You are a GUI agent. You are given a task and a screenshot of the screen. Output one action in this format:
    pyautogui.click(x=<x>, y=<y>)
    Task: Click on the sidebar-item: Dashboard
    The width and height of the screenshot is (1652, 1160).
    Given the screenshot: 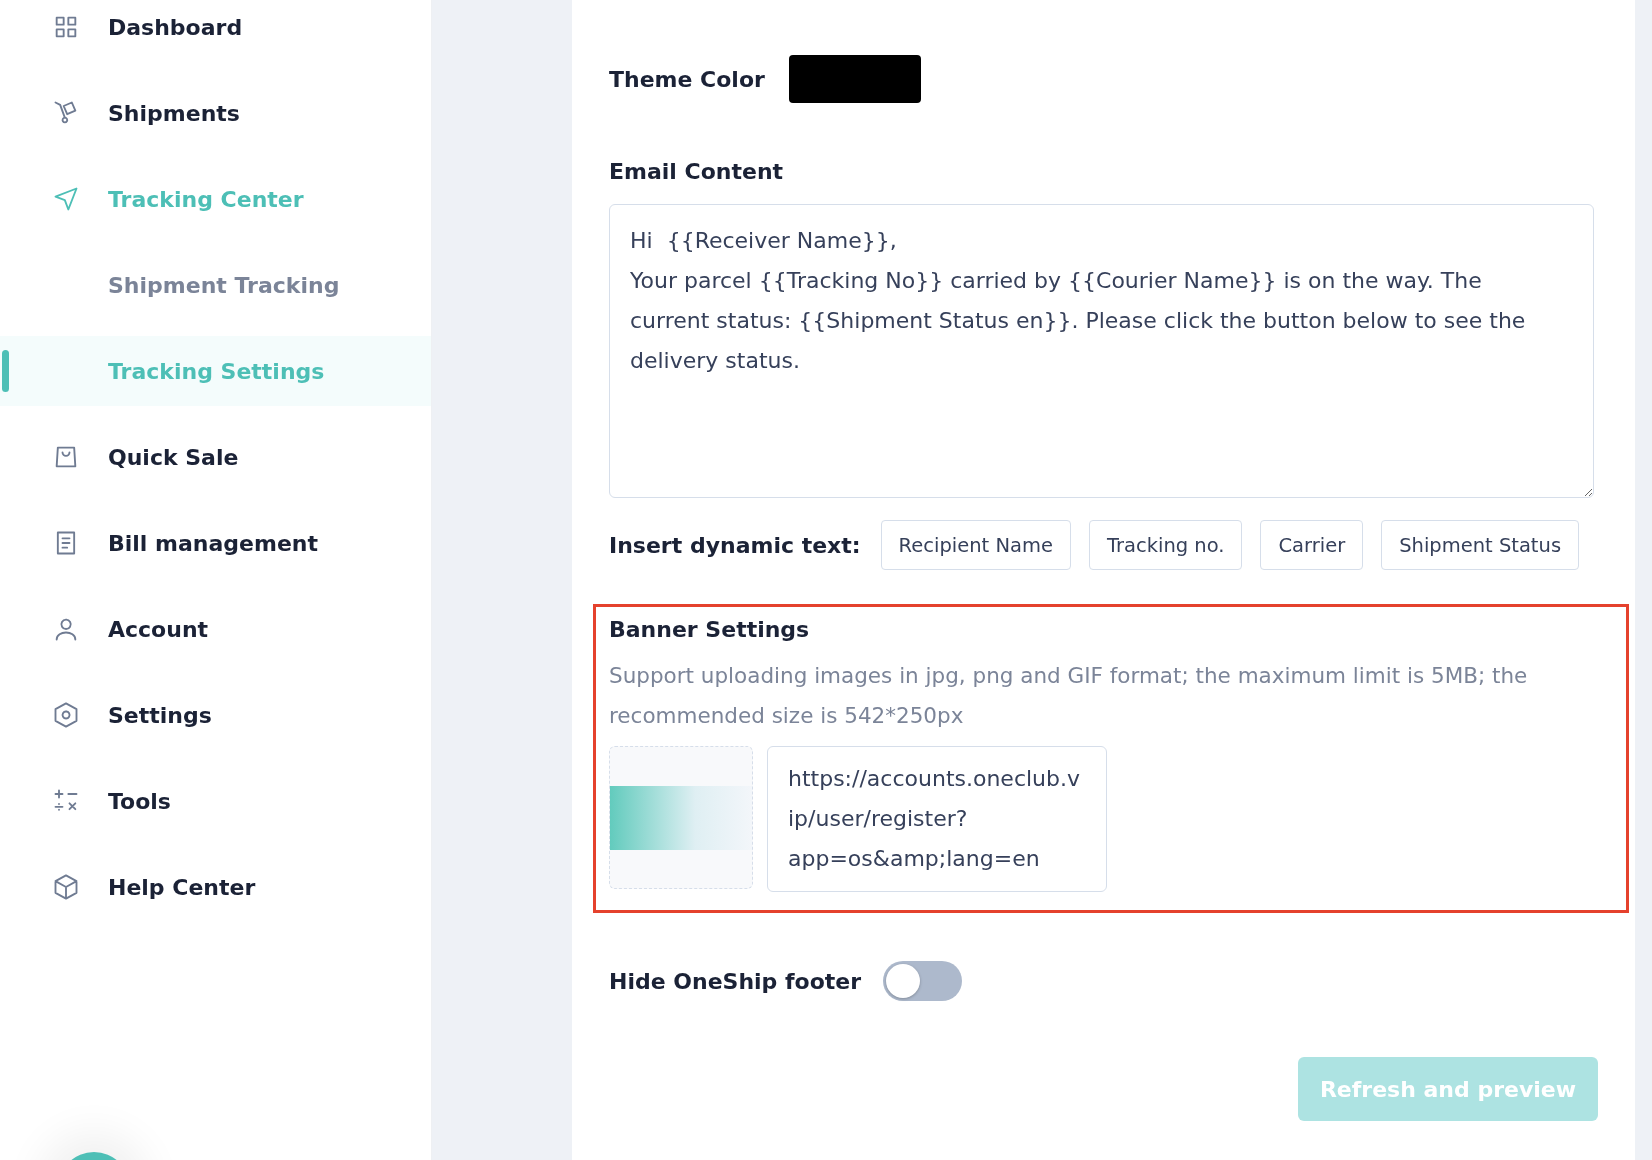 What is the action you would take?
    pyautogui.click(x=215, y=35)
    